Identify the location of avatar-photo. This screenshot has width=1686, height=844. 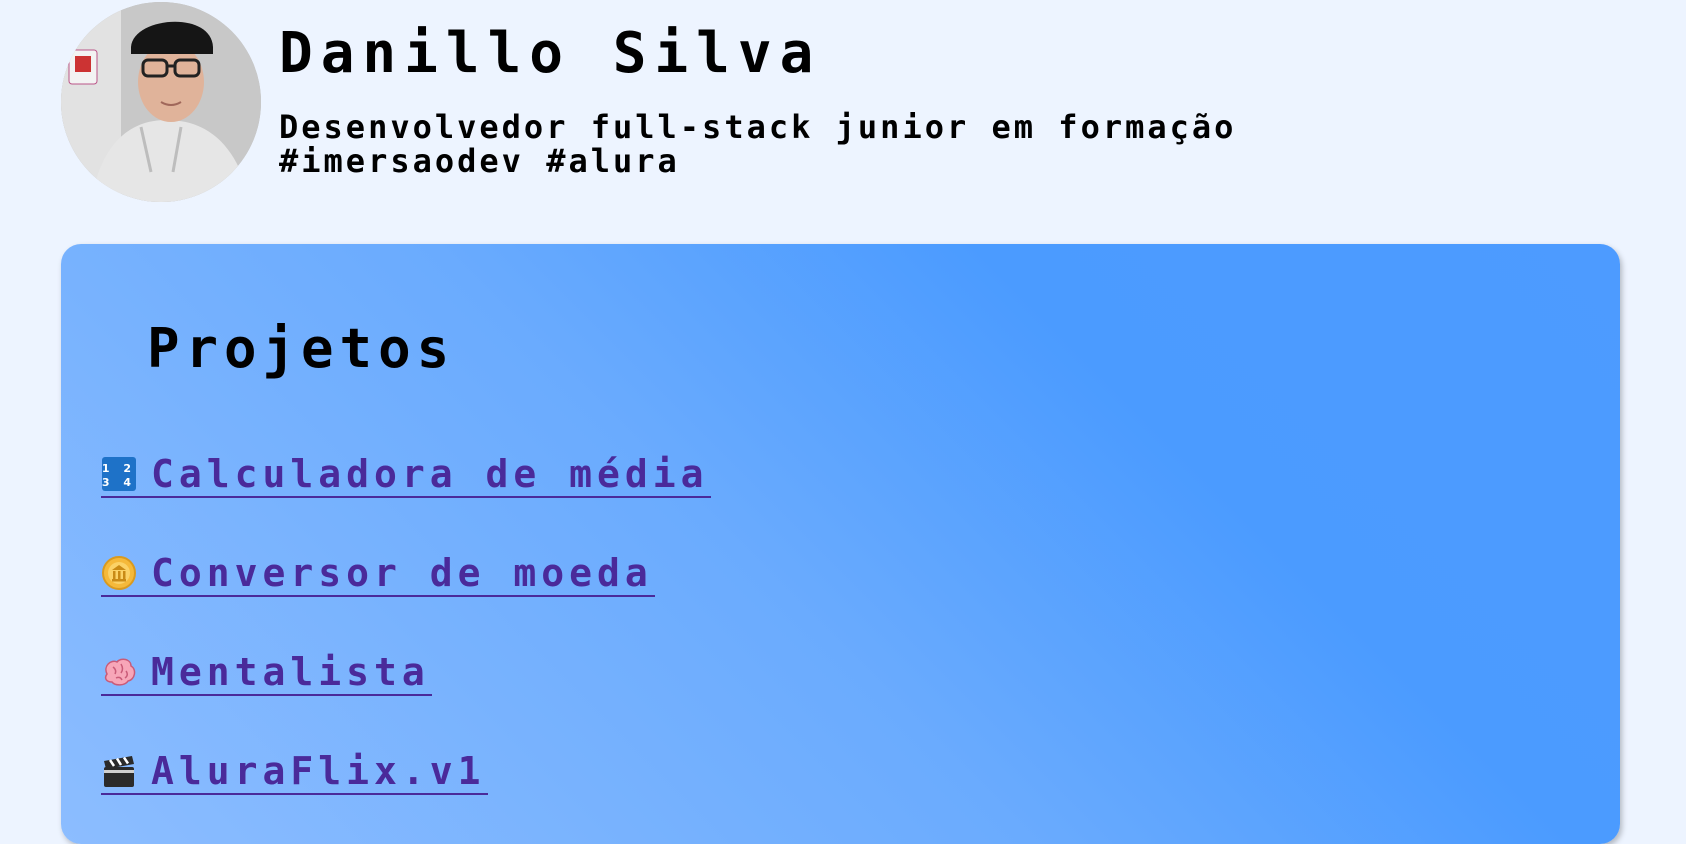
(161, 102).